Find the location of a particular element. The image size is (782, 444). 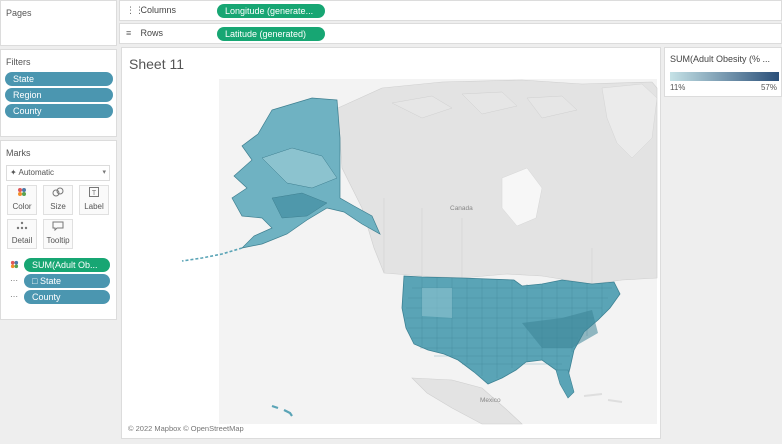

color-button: Color is located at coordinates (22, 200).